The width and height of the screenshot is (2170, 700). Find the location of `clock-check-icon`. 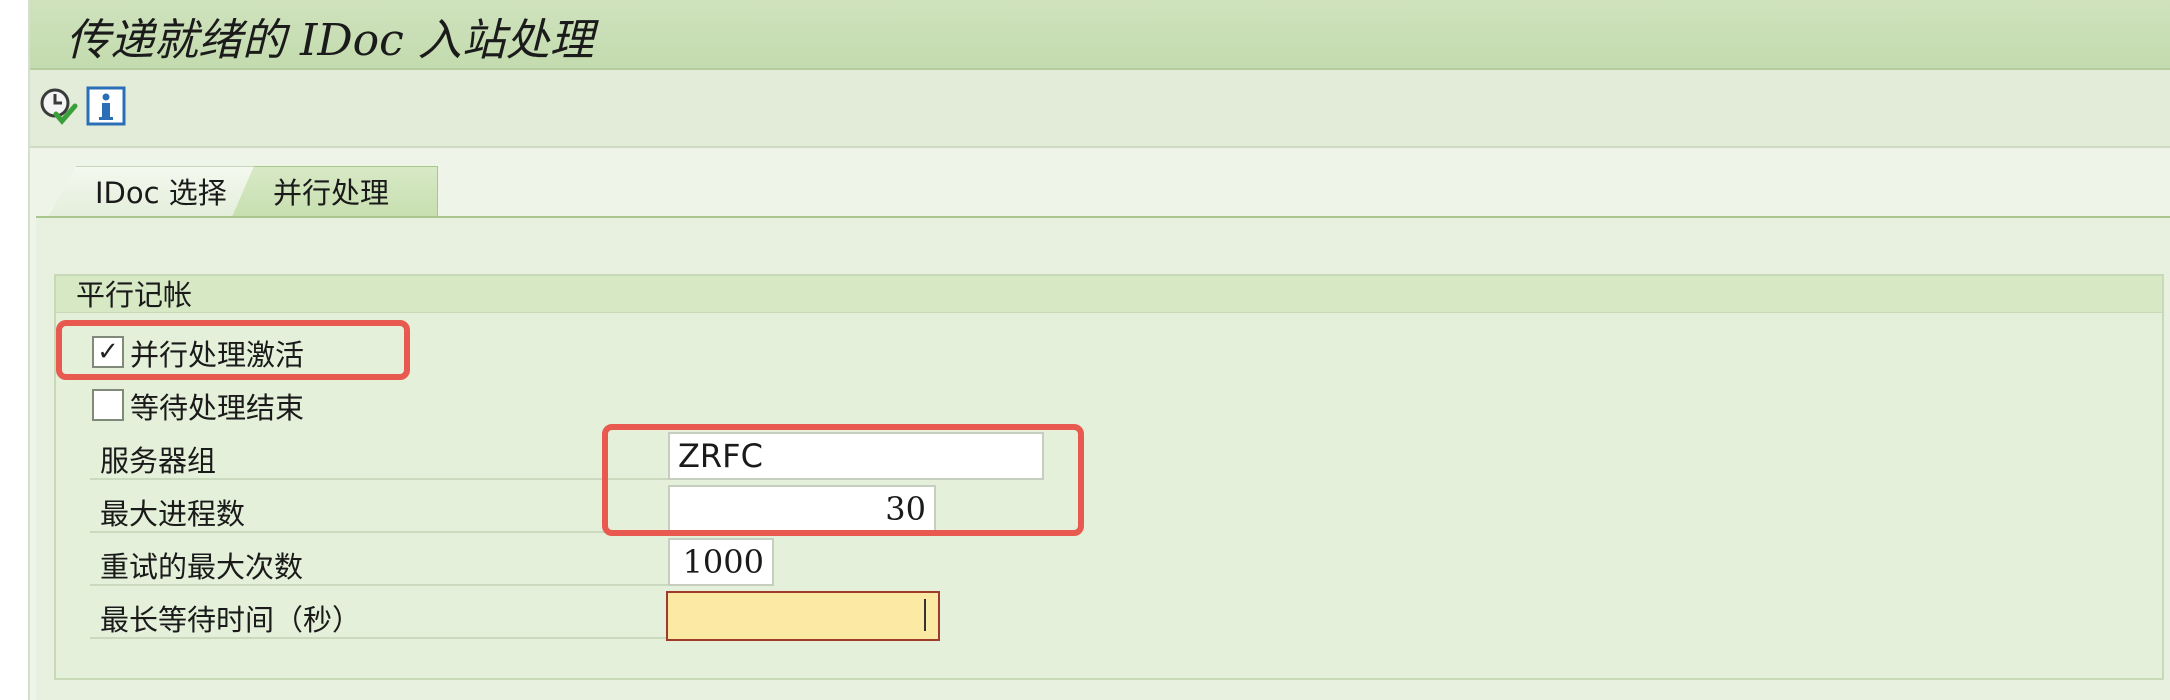

clock-check-icon is located at coordinates (58, 106).